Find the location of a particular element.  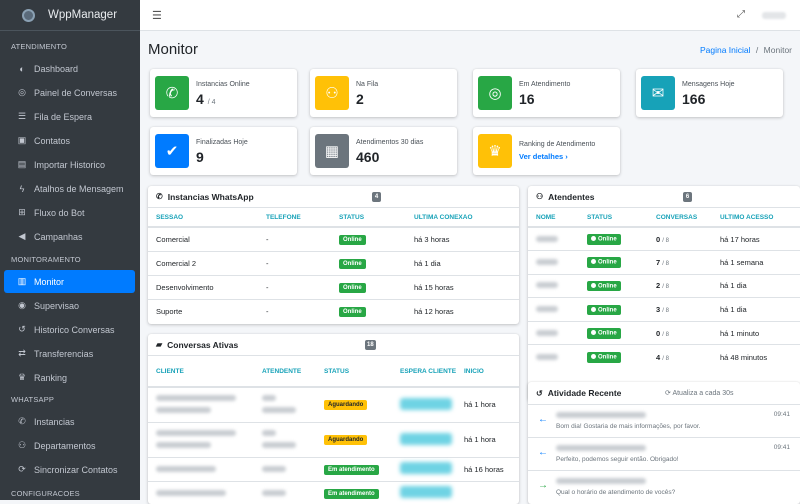

menu-toggle-icon: ☰ is located at coordinates (157, 15).